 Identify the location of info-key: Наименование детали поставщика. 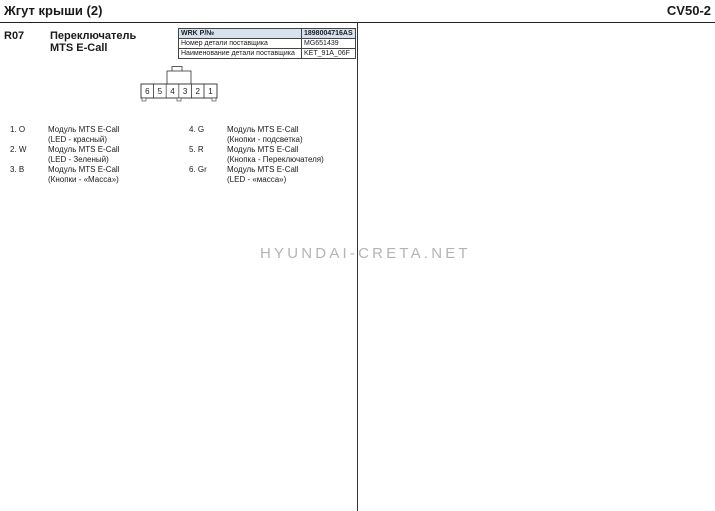
(240, 53).